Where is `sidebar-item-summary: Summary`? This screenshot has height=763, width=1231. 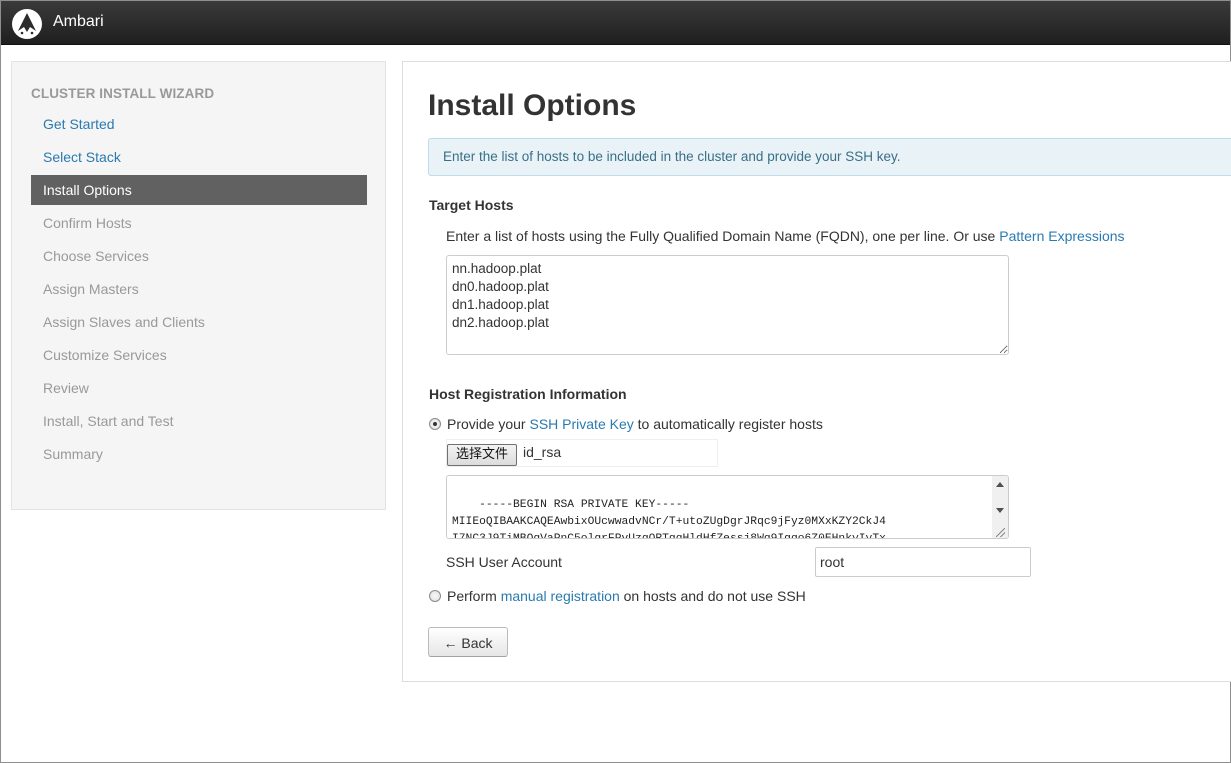 sidebar-item-summary: Summary is located at coordinates (73, 454).